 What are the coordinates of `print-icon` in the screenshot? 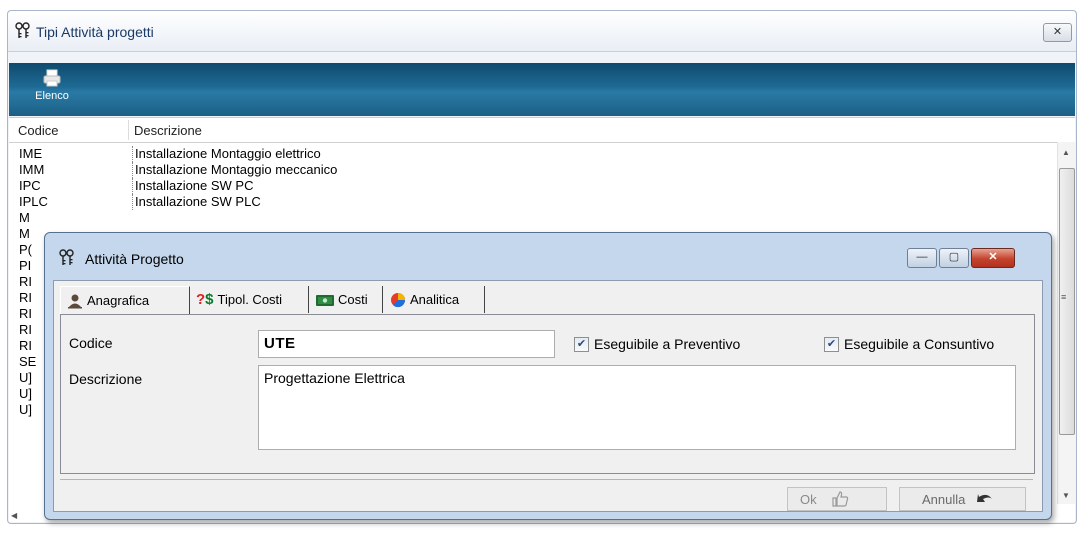 It's located at (52, 78).